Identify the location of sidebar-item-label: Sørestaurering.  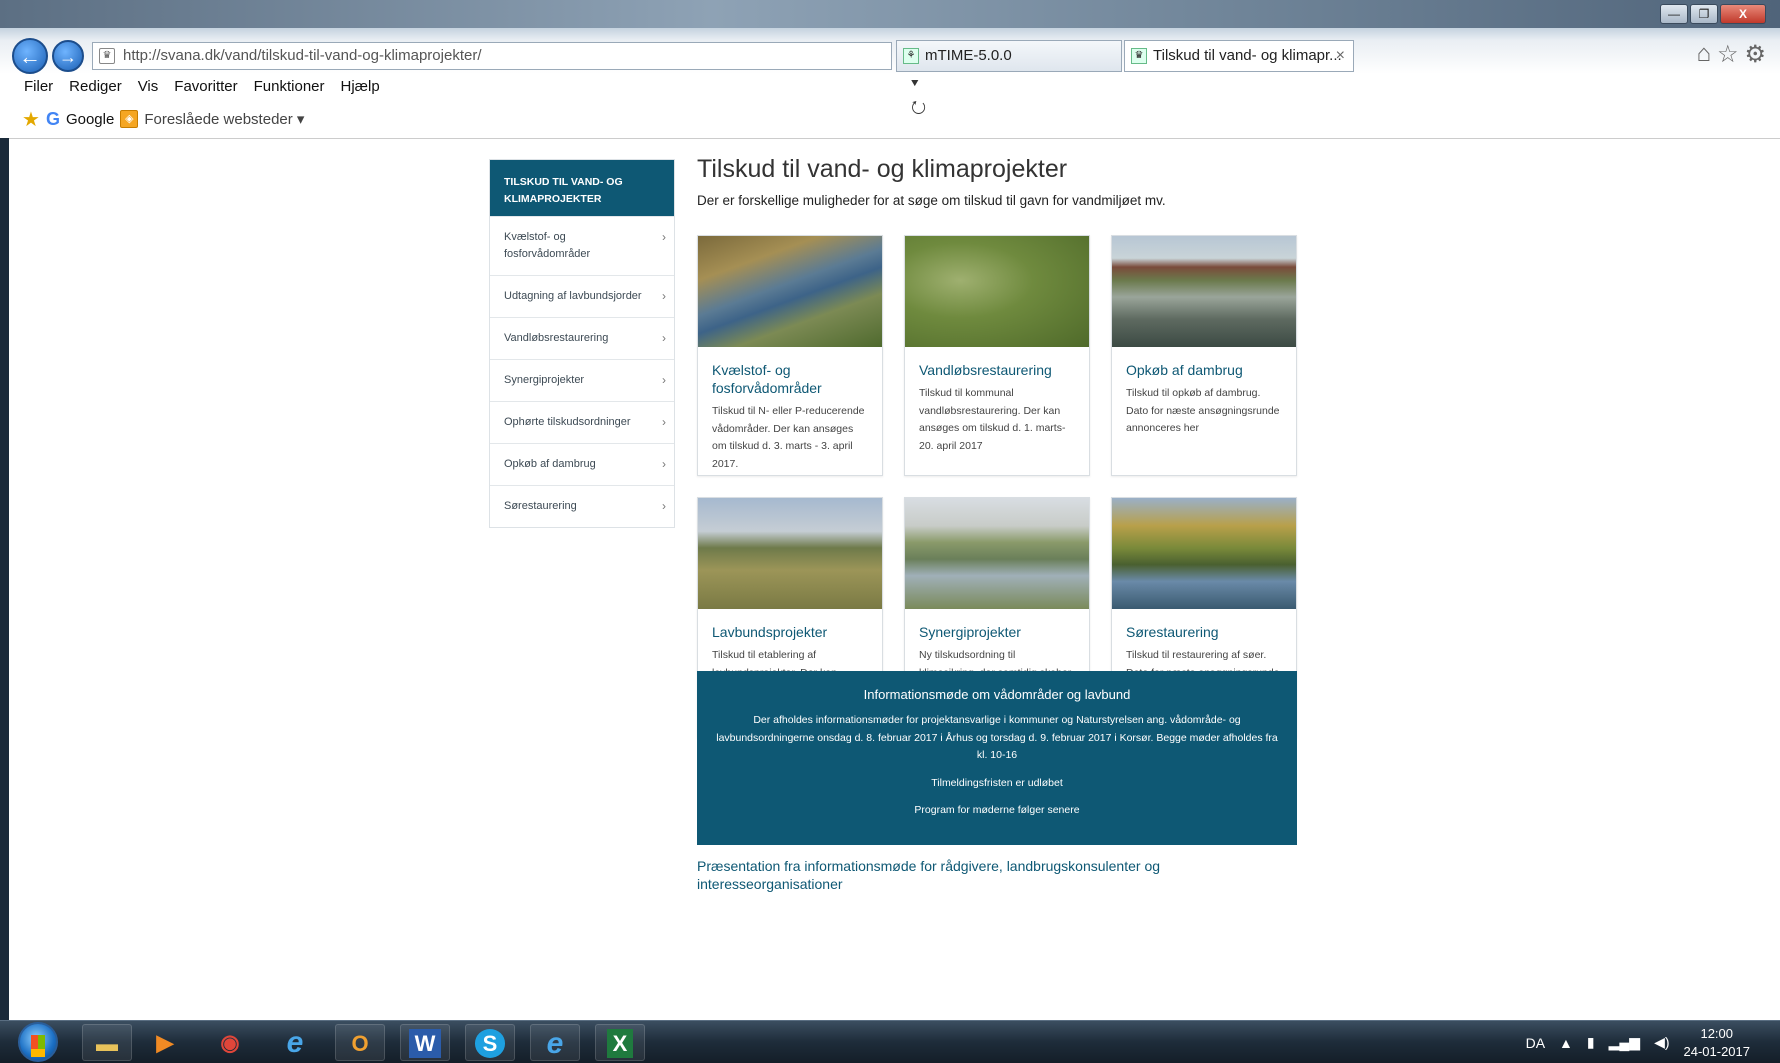
(540, 506).